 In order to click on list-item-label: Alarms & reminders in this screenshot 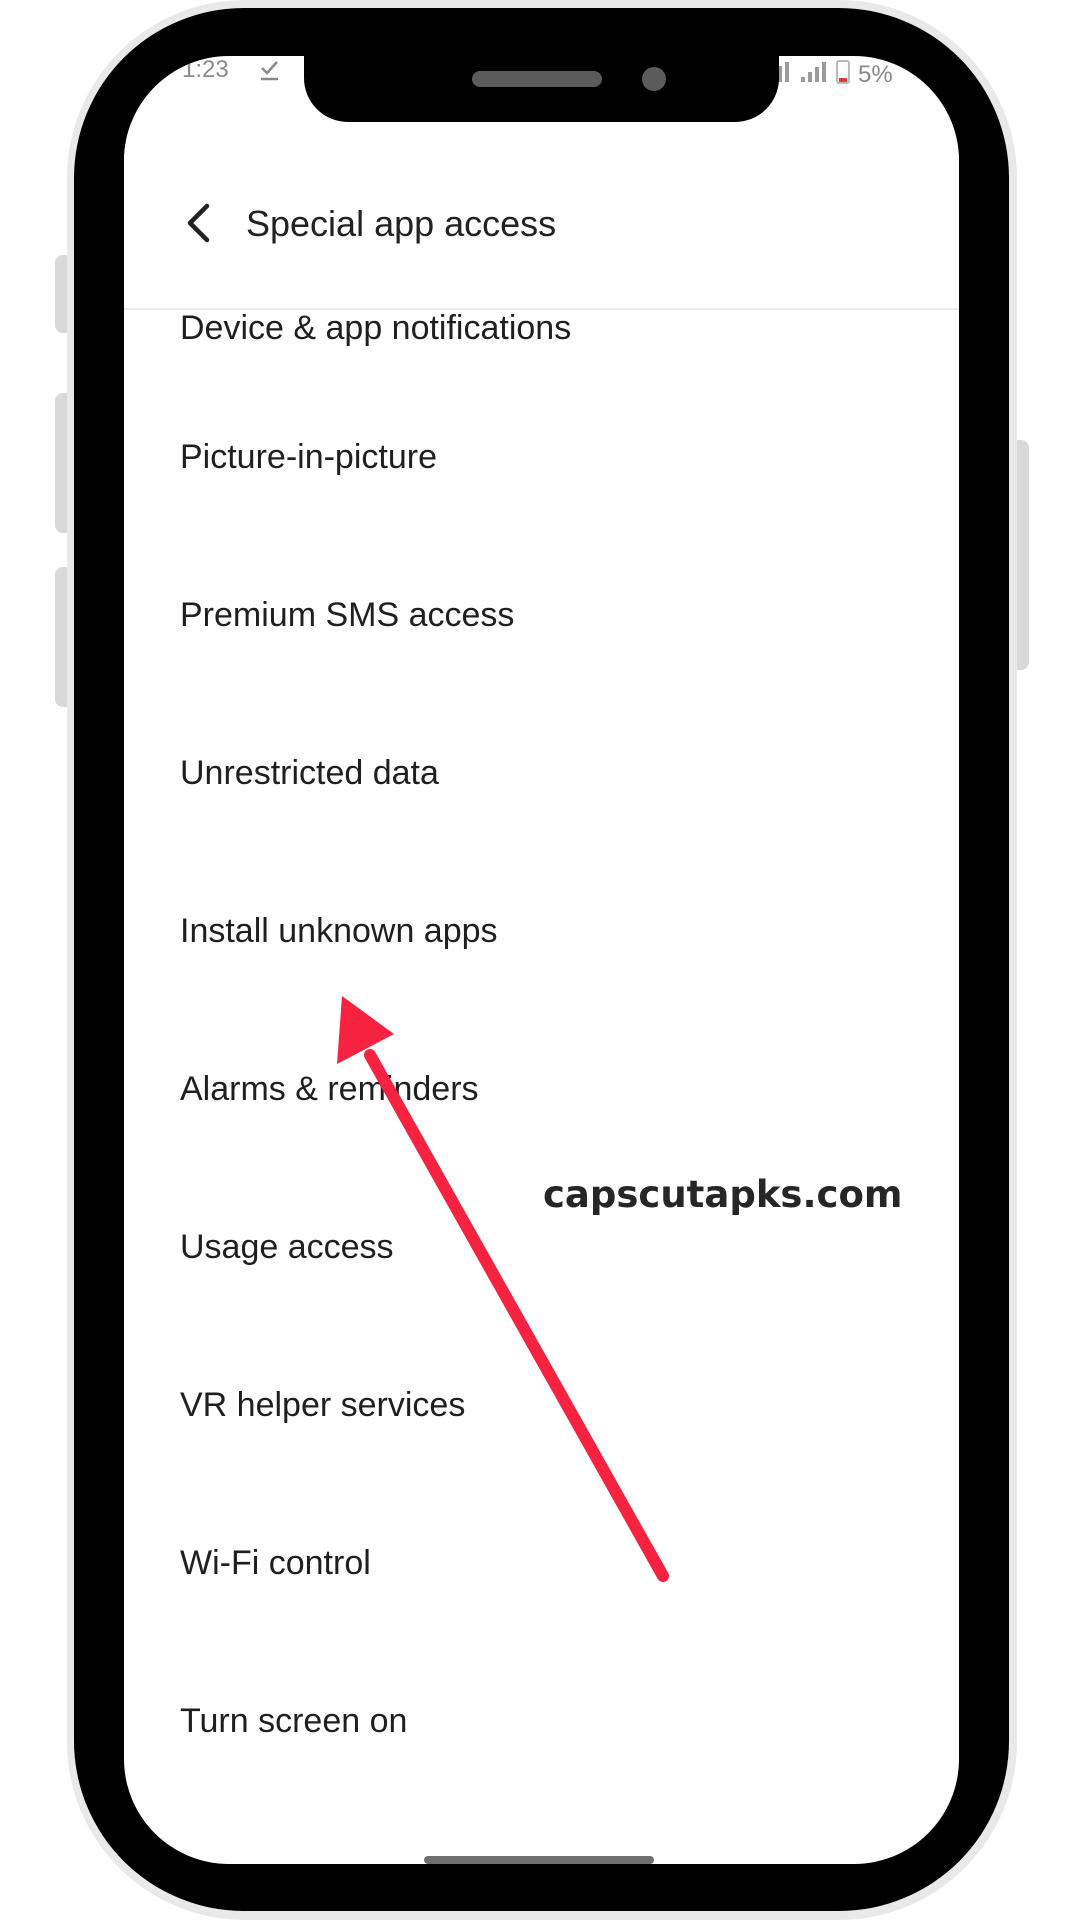, I will do `click(329, 1089)`.